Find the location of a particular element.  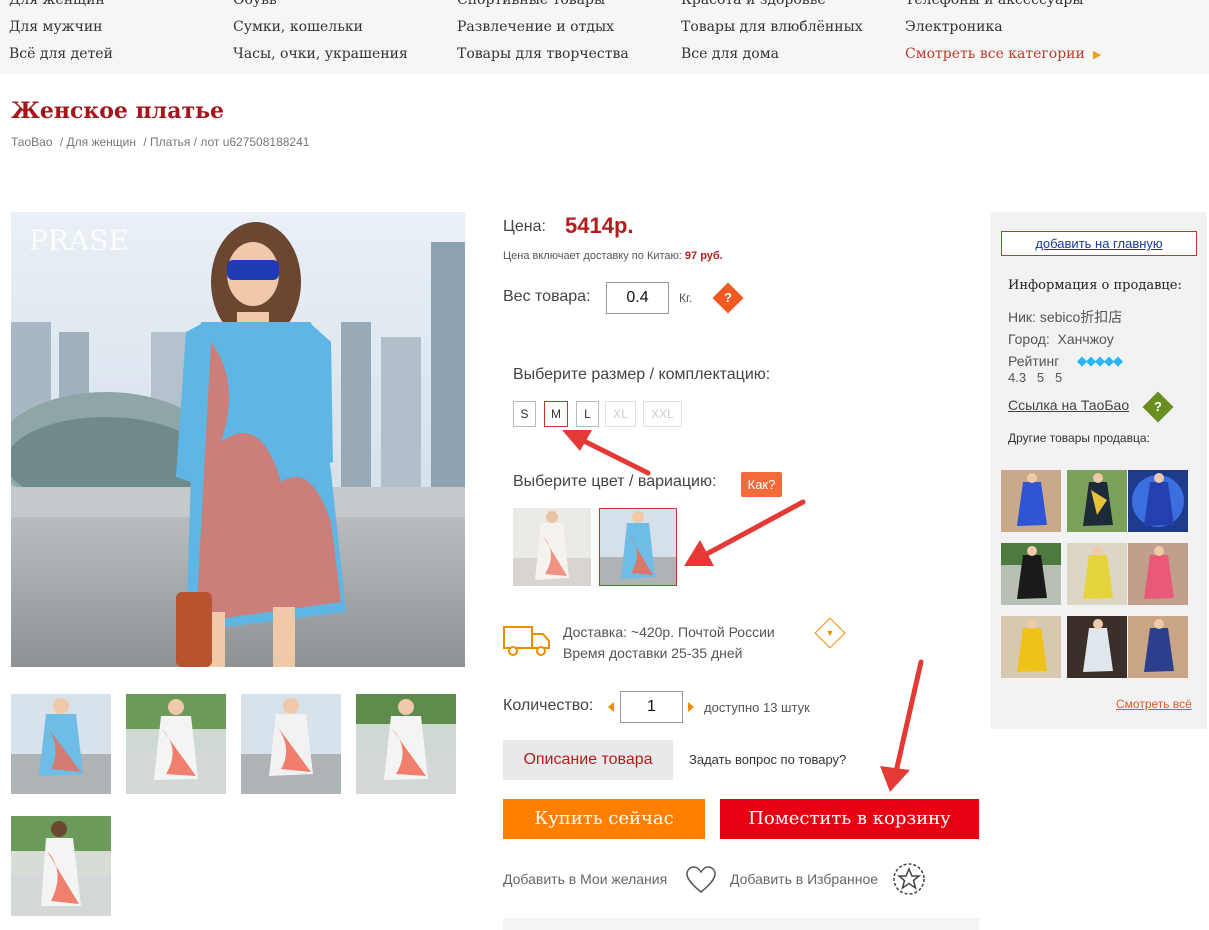

color-image is located at coordinates (638, 547).